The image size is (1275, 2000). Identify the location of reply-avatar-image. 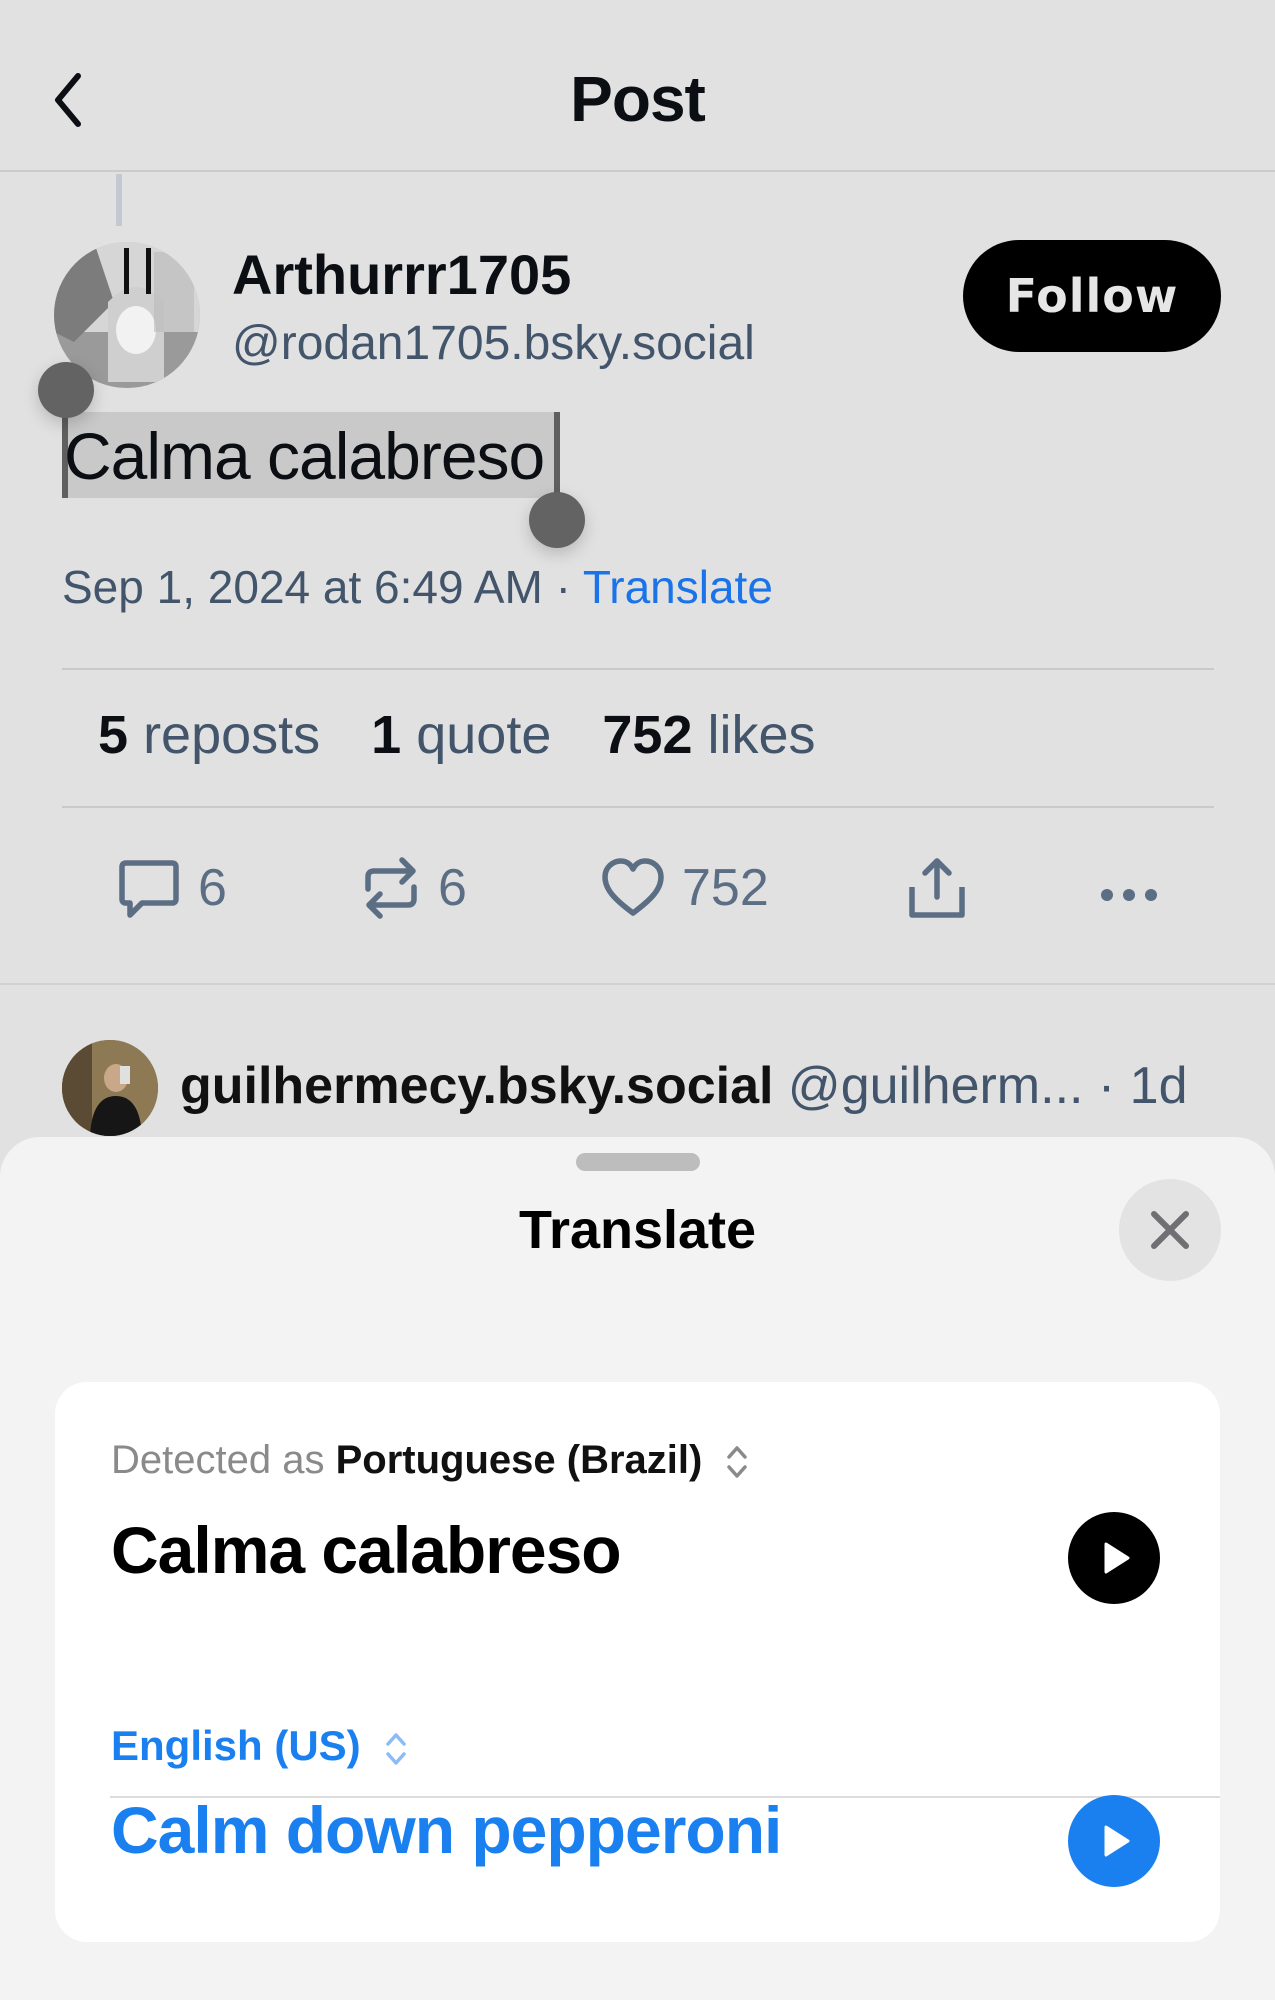
(110, 1088).